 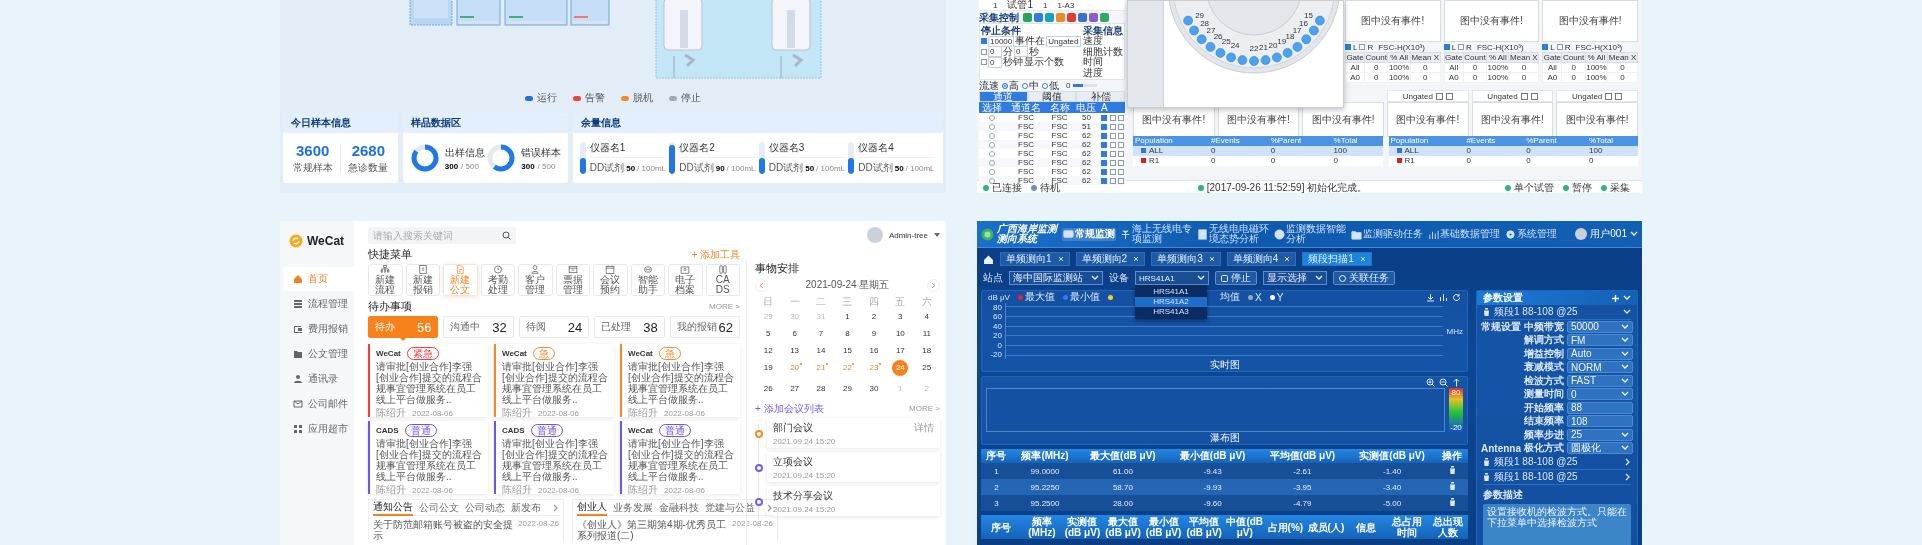 I want to click on person-icon, so click(x=298, y=379).